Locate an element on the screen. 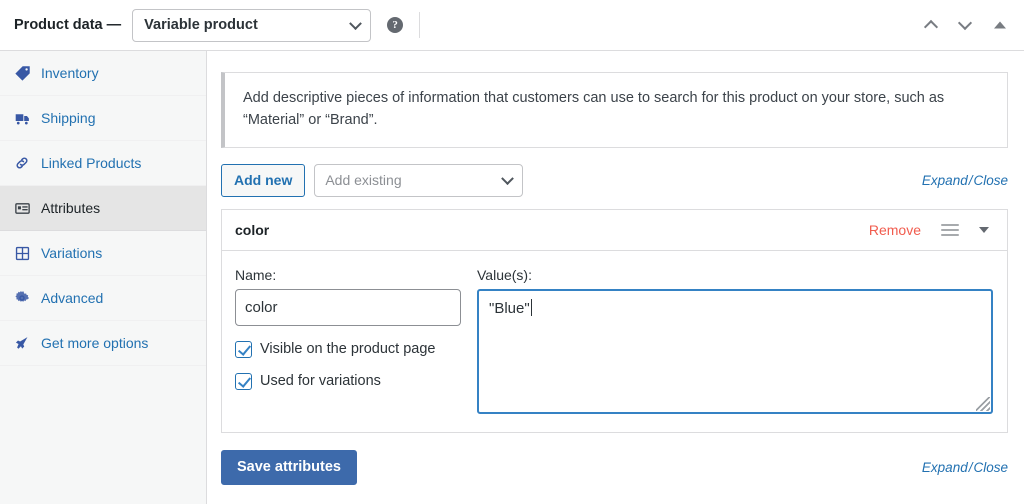  move-up-button is located at coordinates (931, 25).